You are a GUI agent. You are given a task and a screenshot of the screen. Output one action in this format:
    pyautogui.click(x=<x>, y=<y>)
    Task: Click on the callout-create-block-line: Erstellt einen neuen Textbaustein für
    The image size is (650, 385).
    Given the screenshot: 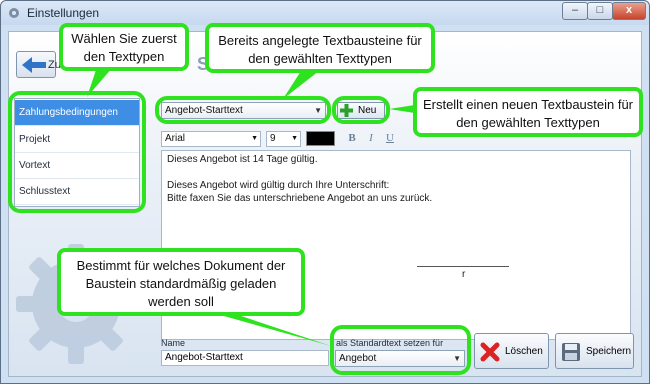 What is the action you would take?
    pyautogui.click(x=528, y=104)
    